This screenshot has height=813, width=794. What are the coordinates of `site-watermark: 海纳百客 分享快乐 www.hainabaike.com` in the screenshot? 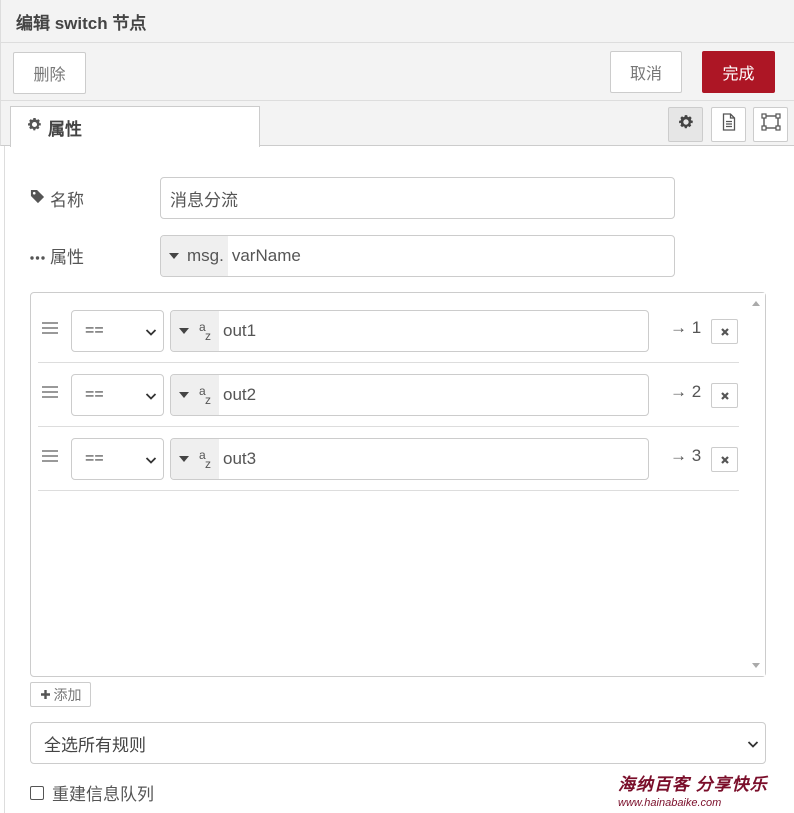 It's located at (693, 794).